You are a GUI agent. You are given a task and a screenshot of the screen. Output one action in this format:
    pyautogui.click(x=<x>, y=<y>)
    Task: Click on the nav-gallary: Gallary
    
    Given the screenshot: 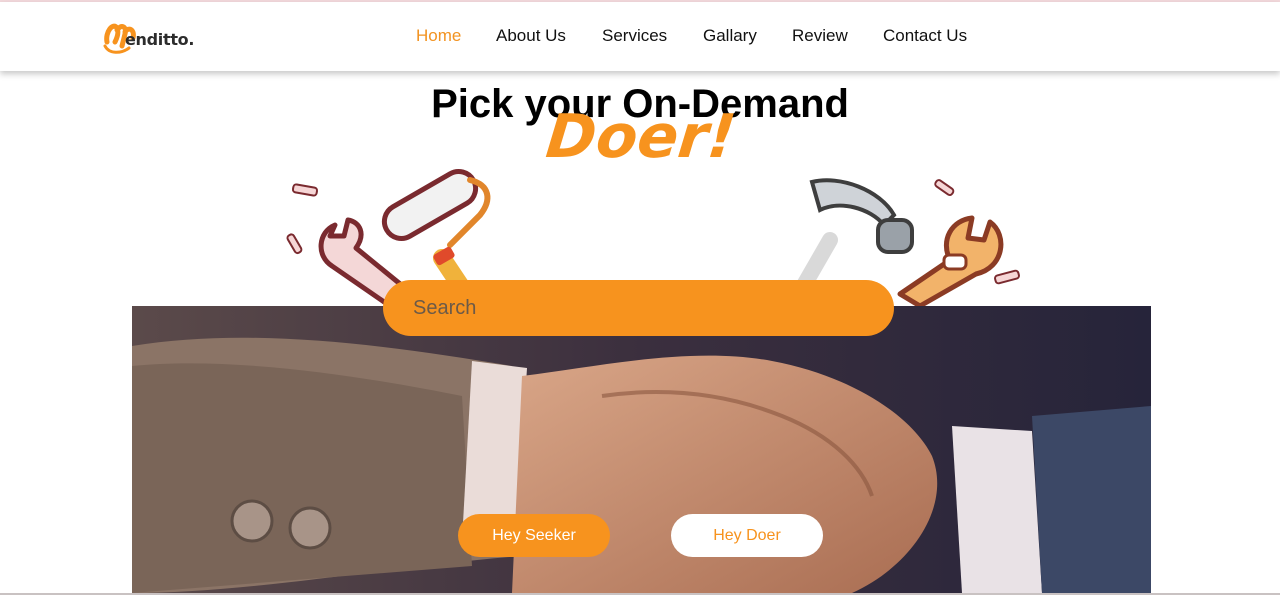 What is the action you would take?
    pyautogui.click(x=730, y=36)
    